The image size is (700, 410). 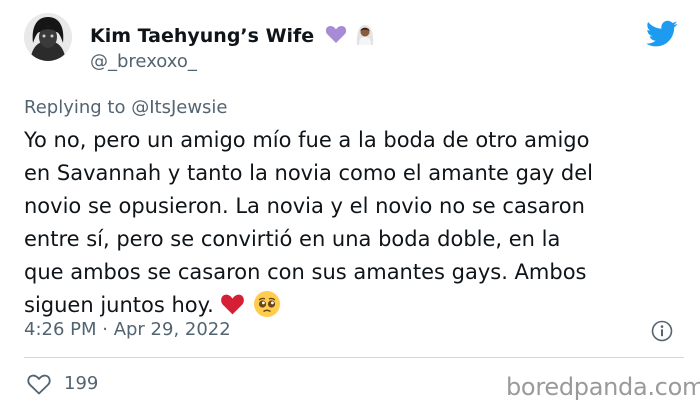 What do you see at coordinates (365, 35) in the screenshot?
I see `person-with-veil-icon` at bounding box center [365, 35].